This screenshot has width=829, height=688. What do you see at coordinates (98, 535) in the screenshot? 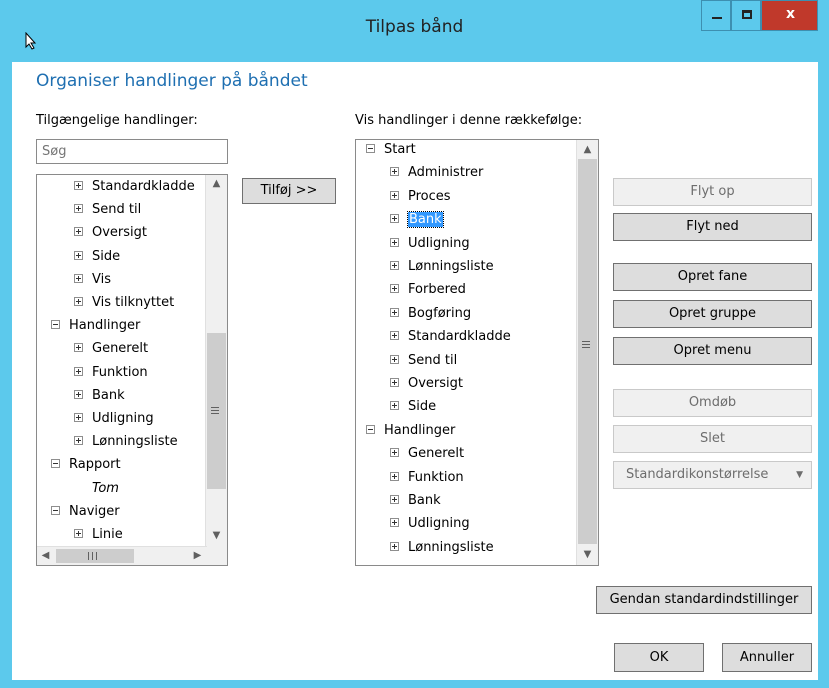
I see `tree-item: Linie` at bounding box center [98, 535].